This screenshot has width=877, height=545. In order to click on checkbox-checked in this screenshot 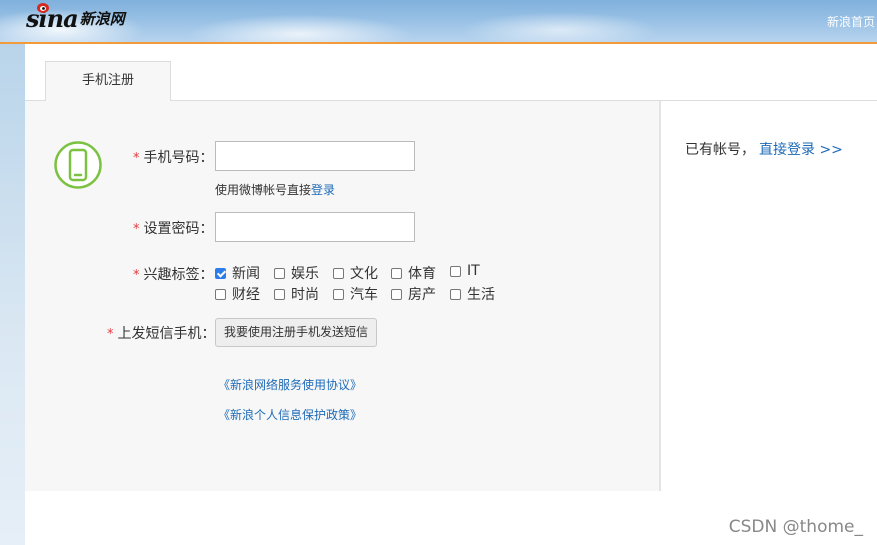, I will do `click(220, 273)`.